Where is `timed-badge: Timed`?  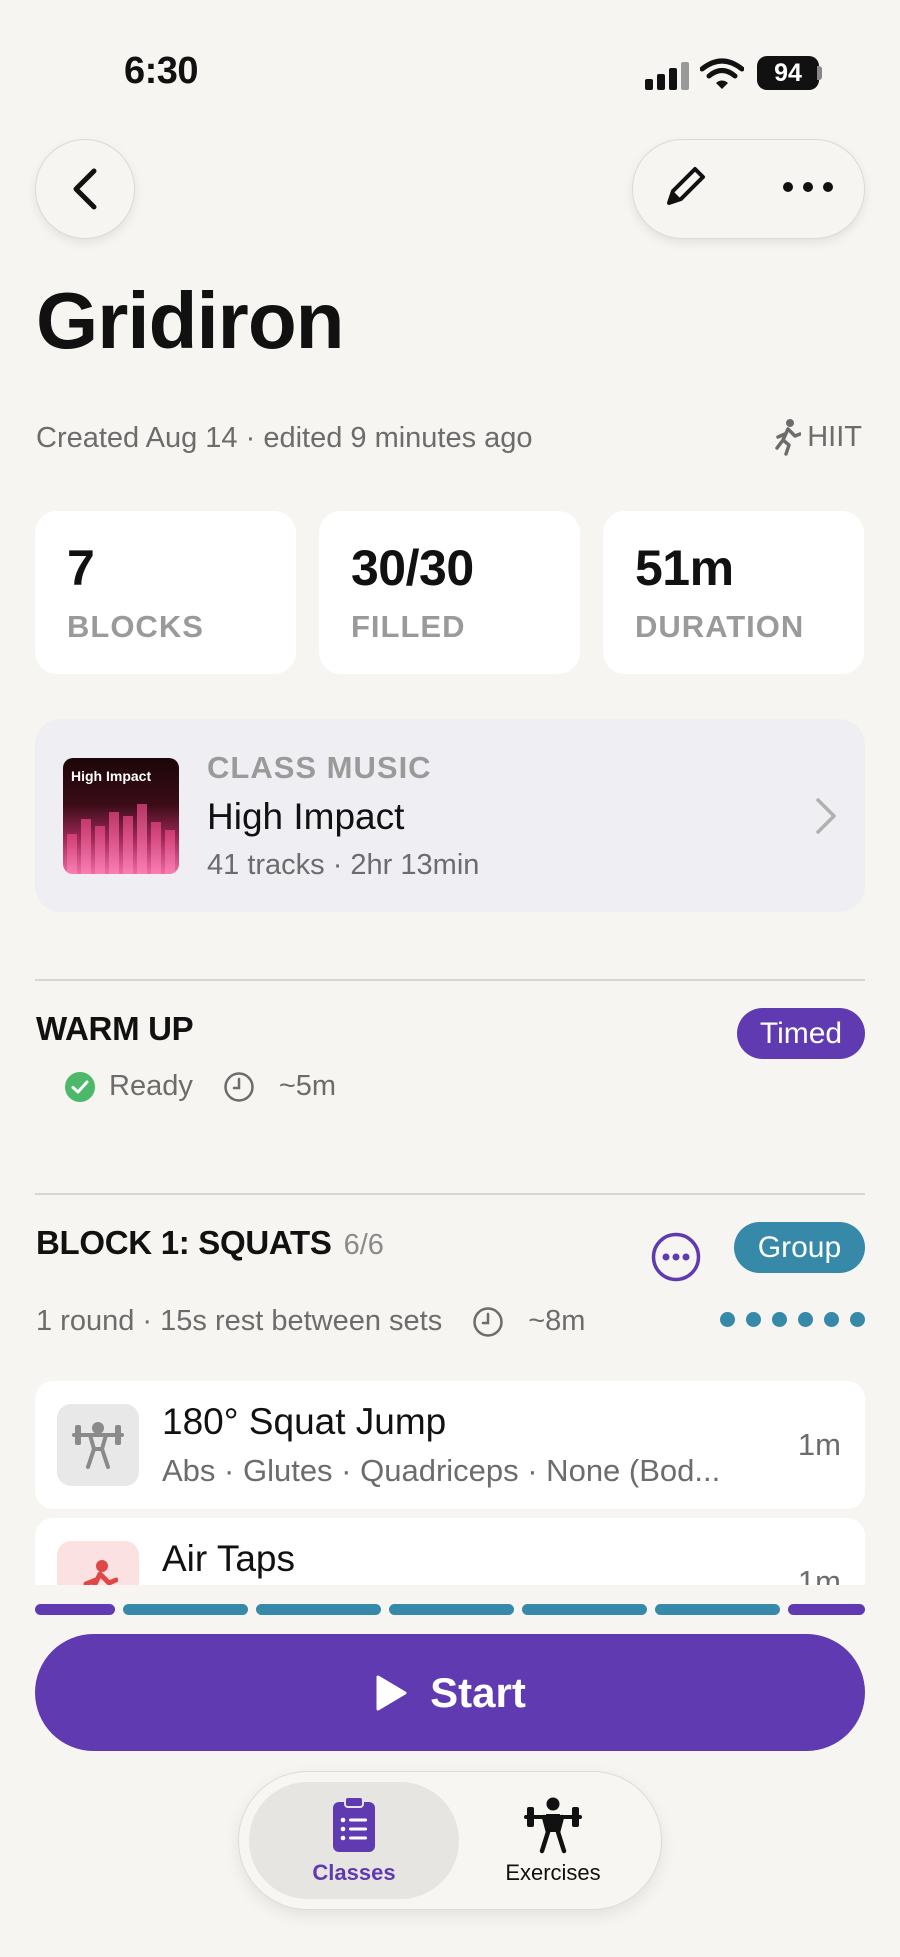
timed-badge: Timed is located at coordinates (801, 1033).